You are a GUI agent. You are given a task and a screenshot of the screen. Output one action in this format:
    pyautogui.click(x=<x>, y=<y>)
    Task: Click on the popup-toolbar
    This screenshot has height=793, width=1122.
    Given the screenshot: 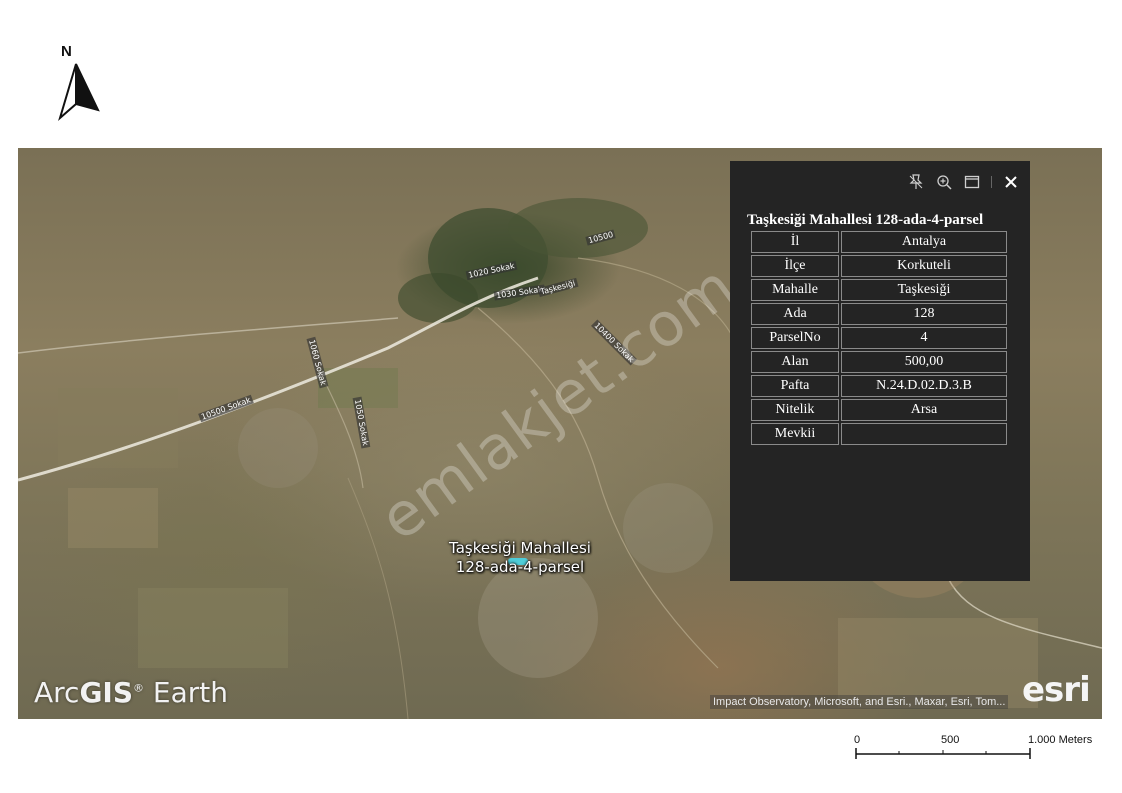 What is the action you would take?
    pyautogui.click(x=963, y=182)
    